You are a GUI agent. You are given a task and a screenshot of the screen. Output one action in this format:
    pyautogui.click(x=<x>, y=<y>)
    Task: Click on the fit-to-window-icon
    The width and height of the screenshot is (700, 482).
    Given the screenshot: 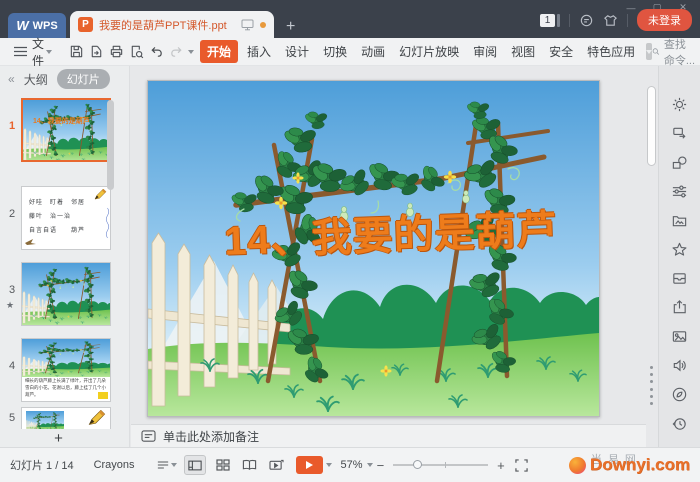 What is the action you would take?
    pyautogui.click(x=521, y=465)
    